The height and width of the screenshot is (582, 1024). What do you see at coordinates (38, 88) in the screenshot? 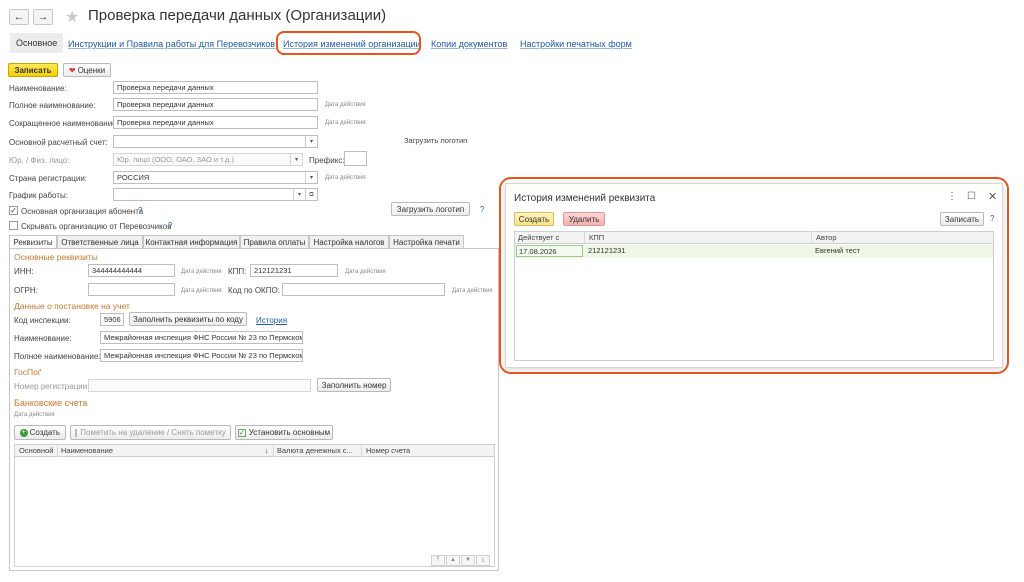
I see `name-label: Наименование:` at bounding box center [38, 88].